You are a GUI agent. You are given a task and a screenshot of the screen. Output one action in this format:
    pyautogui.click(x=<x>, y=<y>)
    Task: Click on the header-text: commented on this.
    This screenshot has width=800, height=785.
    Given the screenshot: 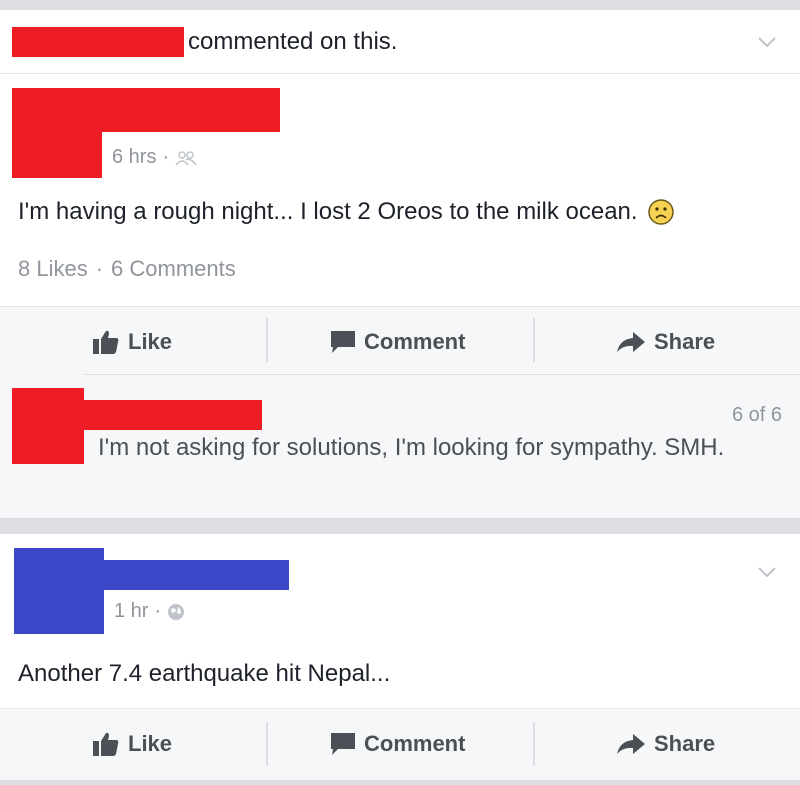 What is the action you would take?
    pyautogui.click(x=293, y=41)
    